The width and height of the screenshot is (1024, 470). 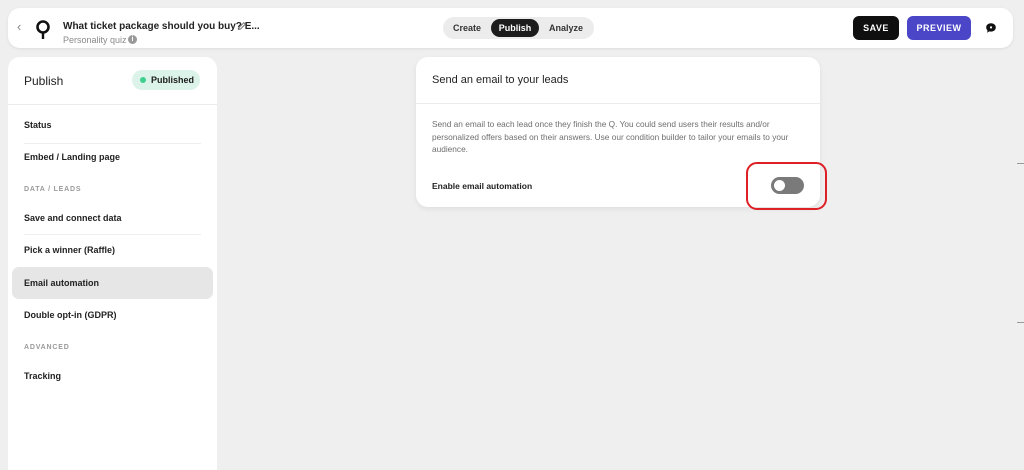 I want to click on tab-analyze: Analyze, so click(x=566, y=28).